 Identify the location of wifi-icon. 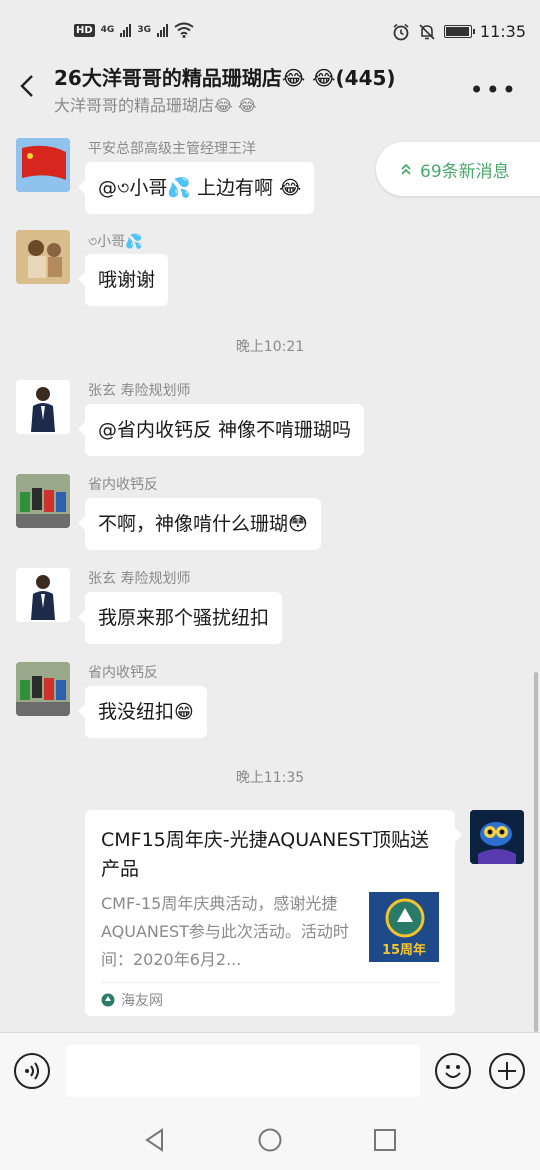
(184, 30).